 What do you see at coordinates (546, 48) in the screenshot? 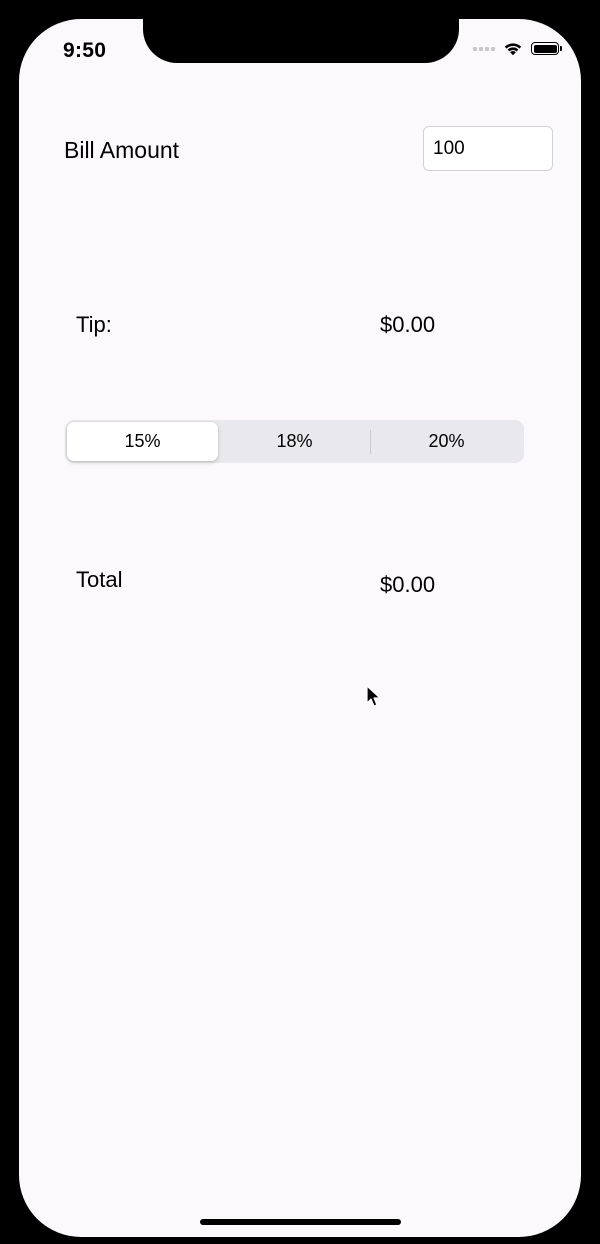
I see `battery-icon` at bounding box center [546, 48].